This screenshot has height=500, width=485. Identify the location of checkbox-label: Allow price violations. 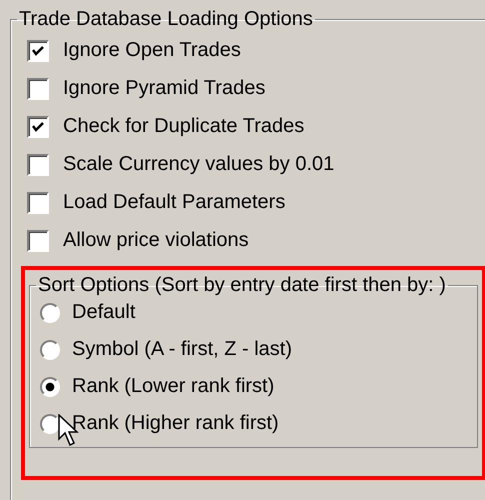
(156, 240).